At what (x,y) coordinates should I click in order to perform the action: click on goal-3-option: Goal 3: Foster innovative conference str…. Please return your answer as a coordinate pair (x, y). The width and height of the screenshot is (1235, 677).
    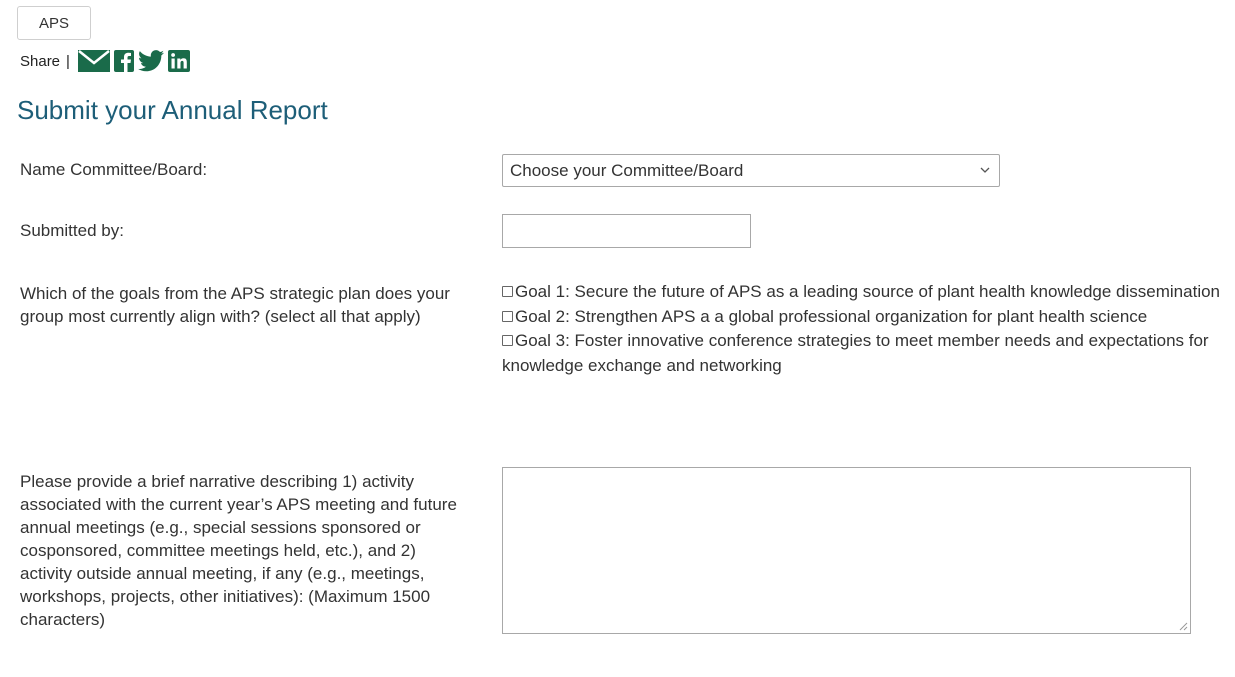
    Looking at the image, I should click on (862, 353).